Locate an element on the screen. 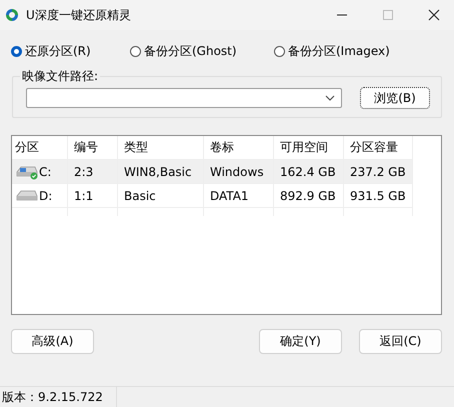  ok-button: 确定(Y) is located at coordinates (300, 341).